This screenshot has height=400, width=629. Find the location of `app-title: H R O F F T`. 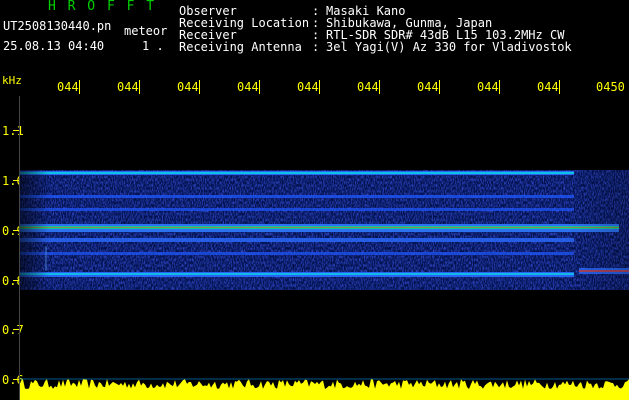

app-title: H R O F F T is located at coordinates (102, 7).